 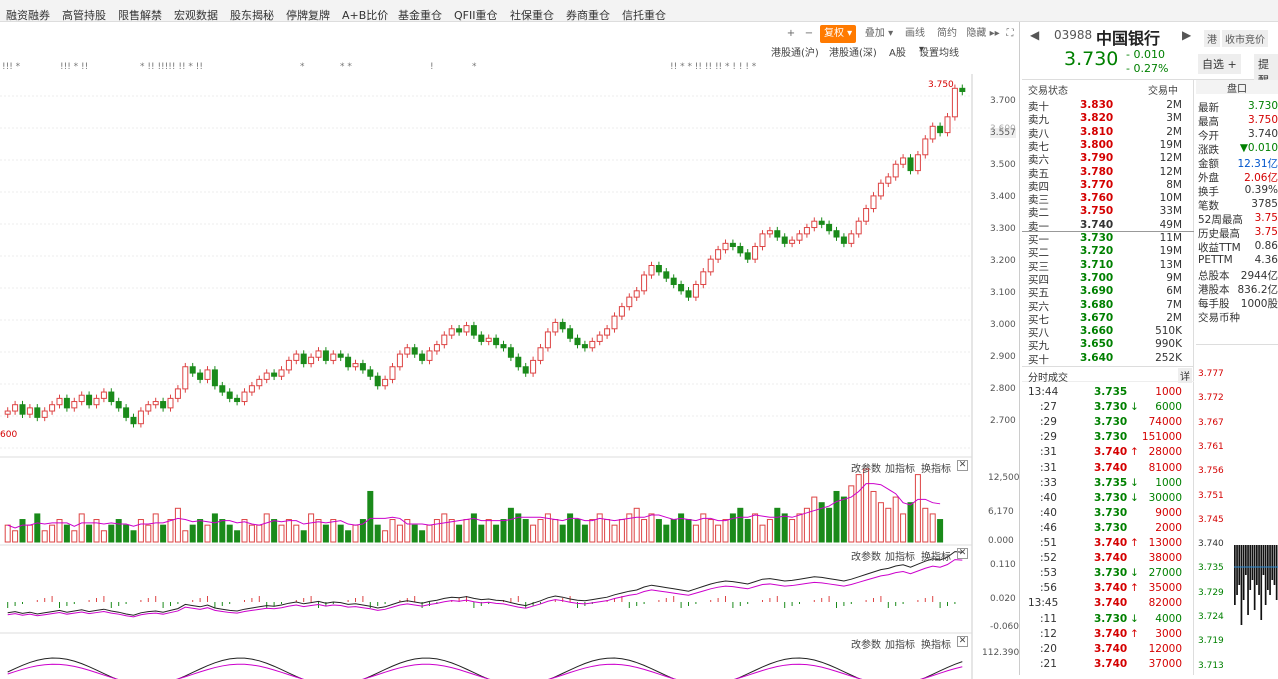 What do you see at coordinates (84, 15) in the screenshot?
I see `menu-item-exec-holdings: 高管持股` at bounding box center [84, 15].